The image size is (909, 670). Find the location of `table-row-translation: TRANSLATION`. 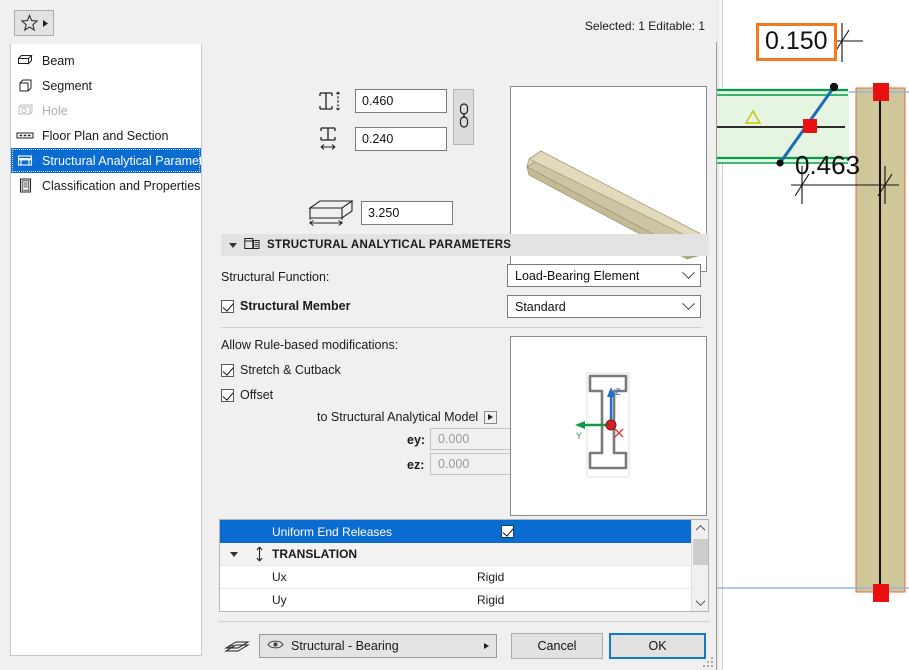

table-row-translation: TRANSLATION is located at coordinates (456, 554).